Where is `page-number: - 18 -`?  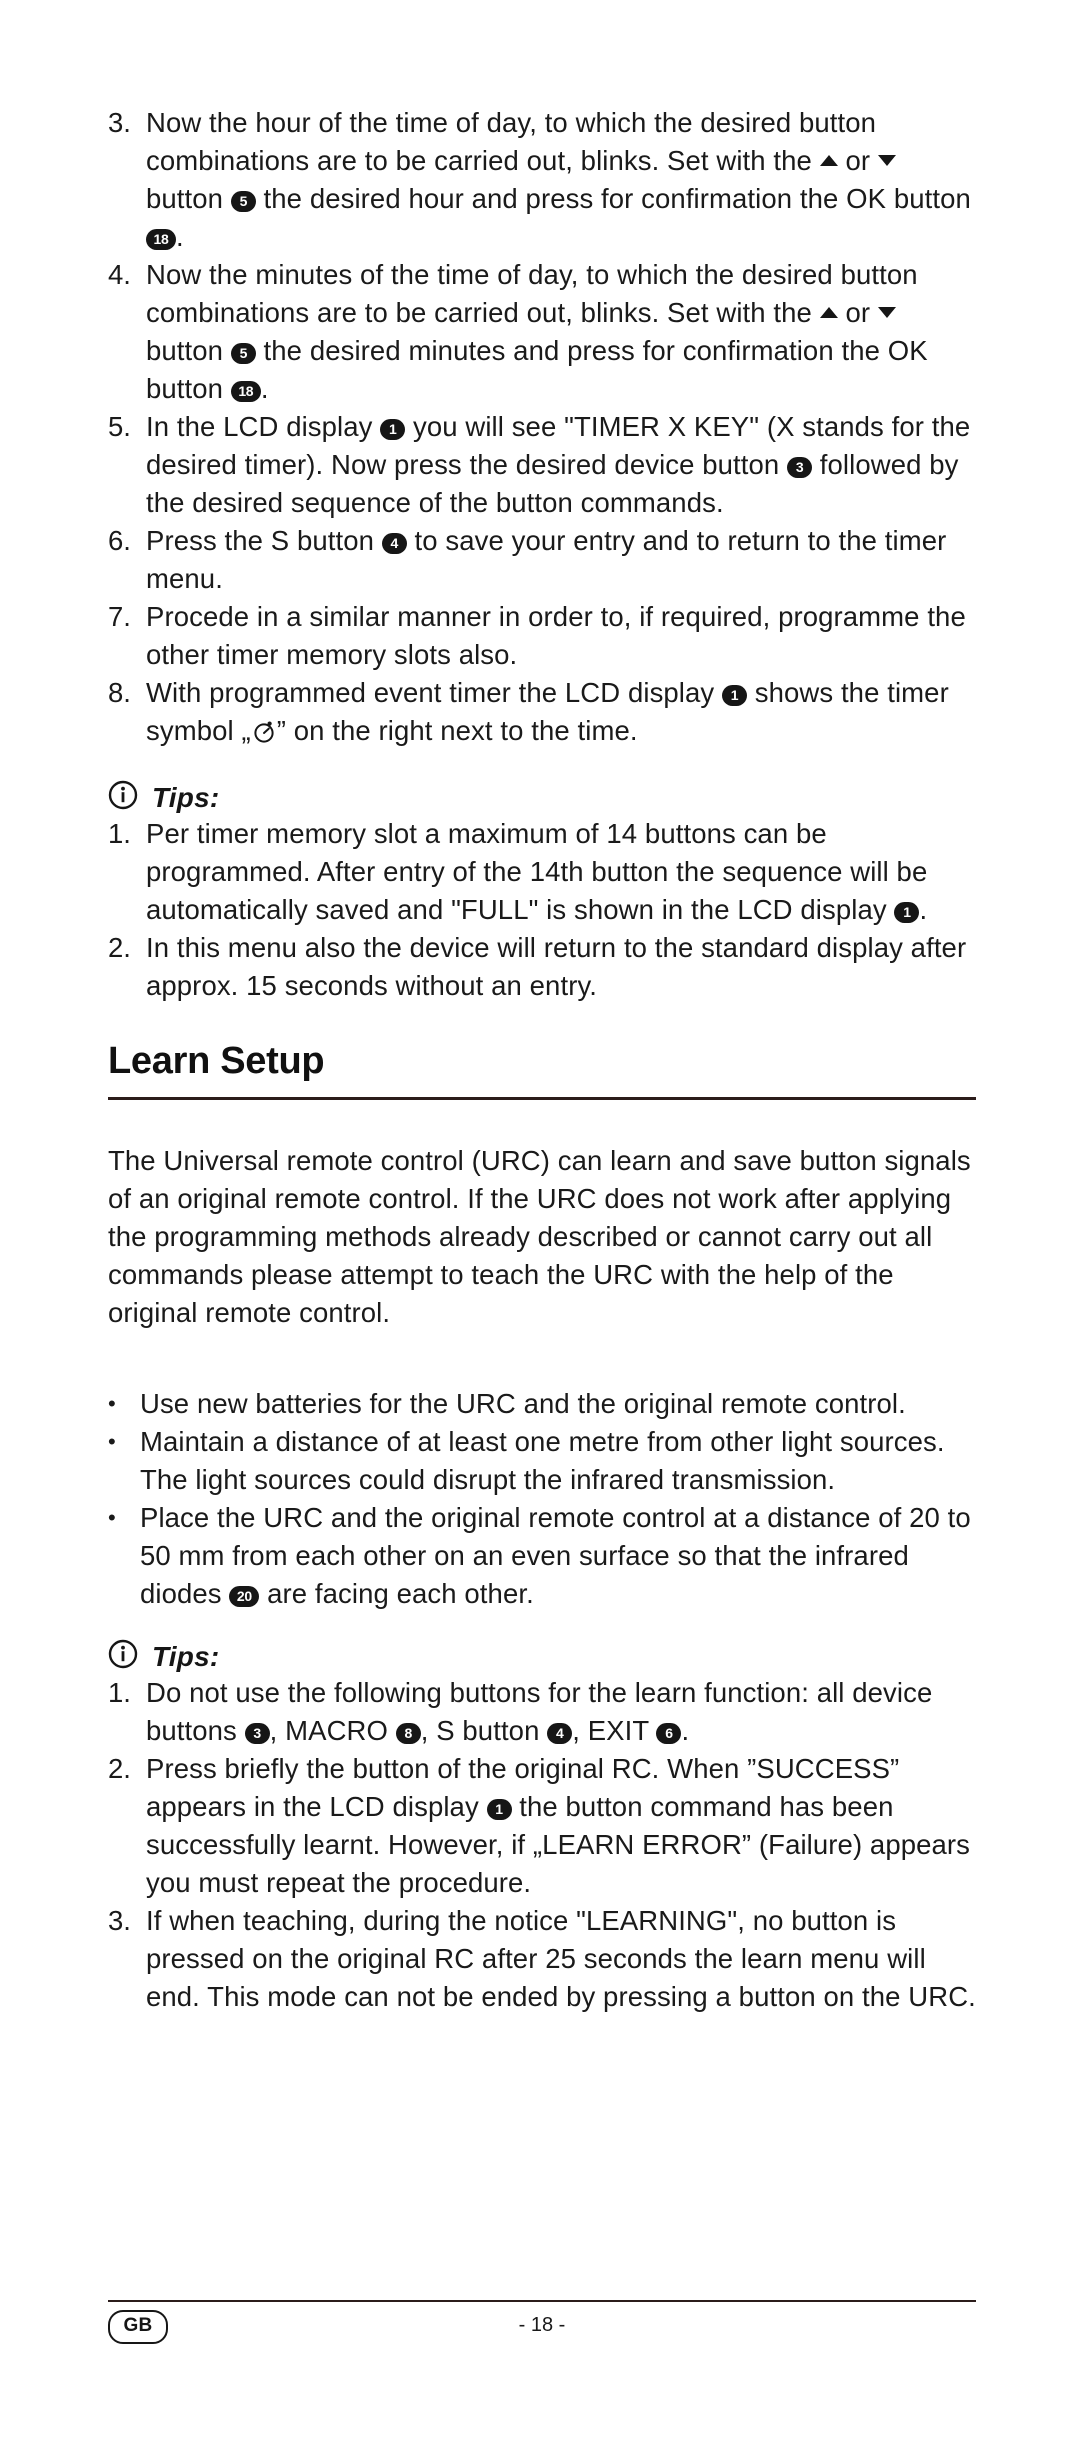
page-number: - 18 - is located at coordinates (542, 2325).